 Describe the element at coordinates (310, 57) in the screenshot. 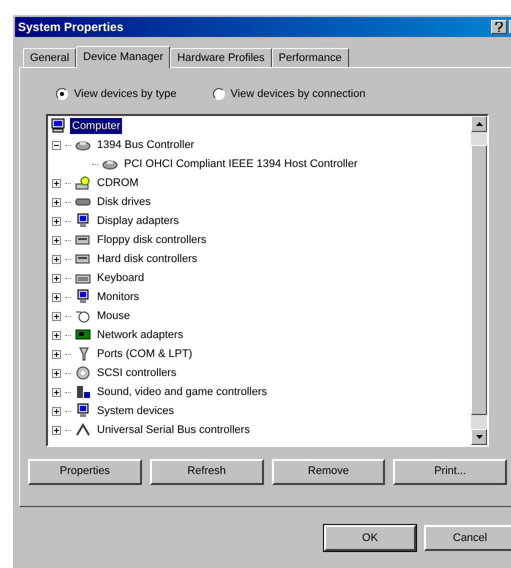

I see `tab: Performance` at that location.